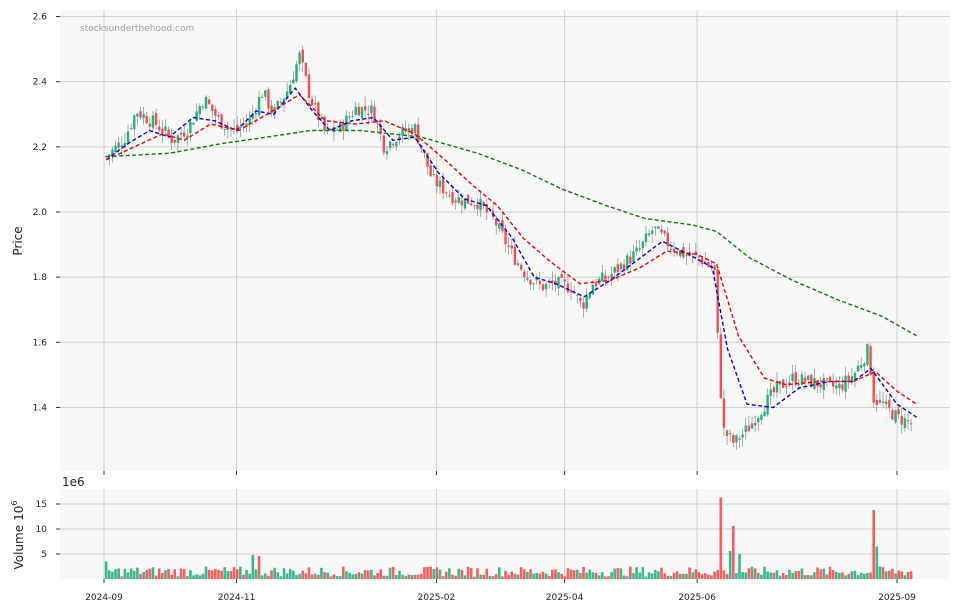 This screenshot has height=615, width=959. Describe the element at coordinates (18, 240) in the screenshot. I see `price-ylabel: Price` at that location.